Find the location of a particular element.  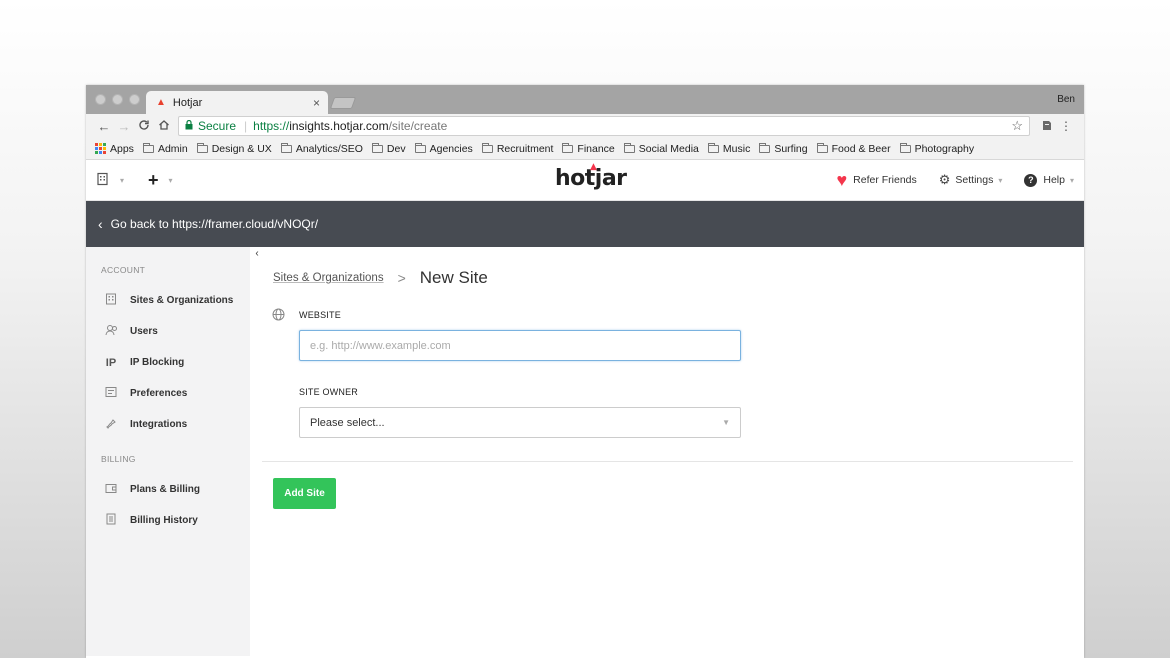

form-divider is located at coordinates (667, 461).